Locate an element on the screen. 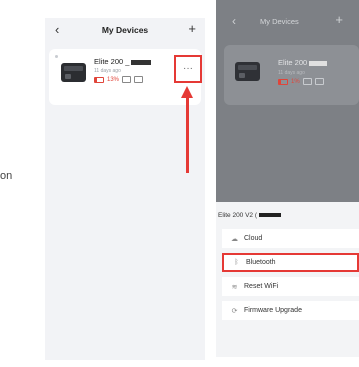  upgrade-icon: ⟳ is located at coordinates (234, 311).